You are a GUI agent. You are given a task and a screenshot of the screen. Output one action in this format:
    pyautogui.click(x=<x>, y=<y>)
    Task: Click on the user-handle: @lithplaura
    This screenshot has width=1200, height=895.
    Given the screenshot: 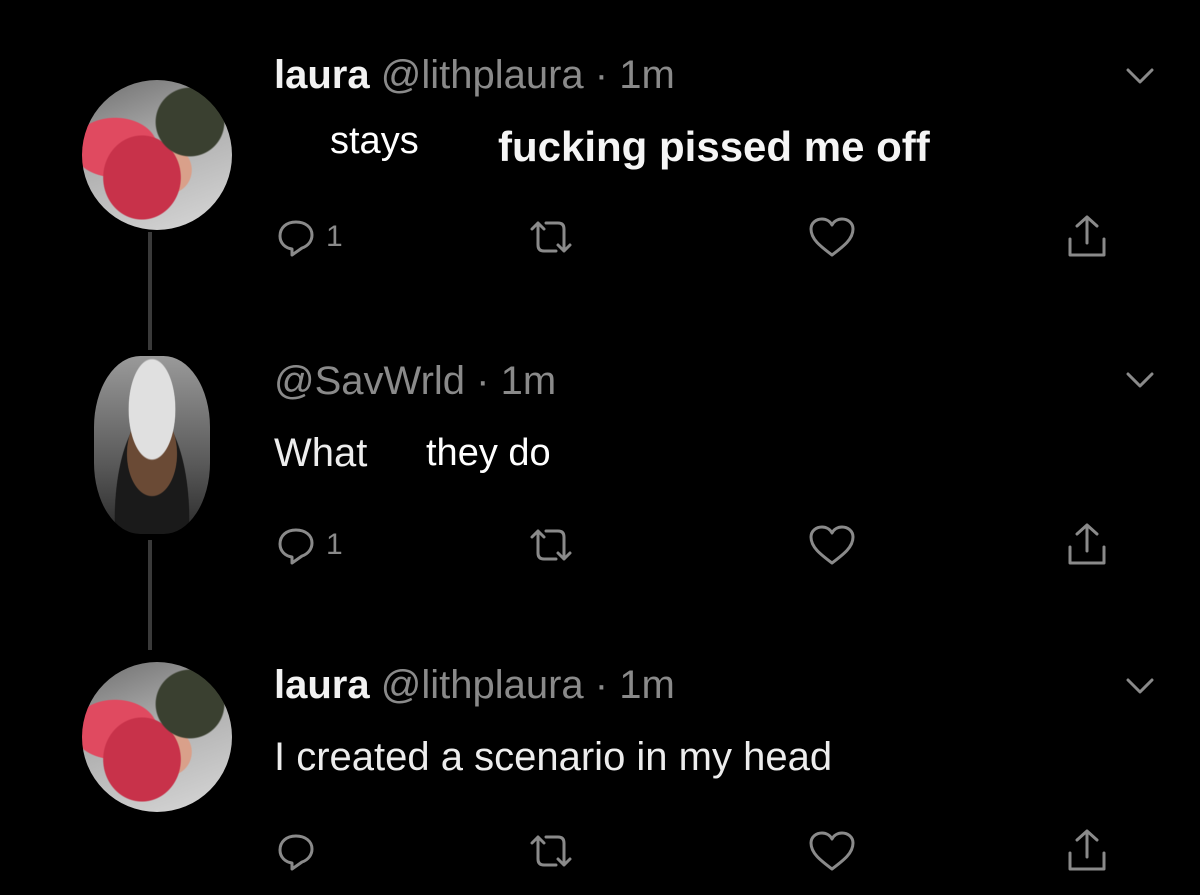 What is the action you would take?
    pyautogui.click(x=482, y=685)
    